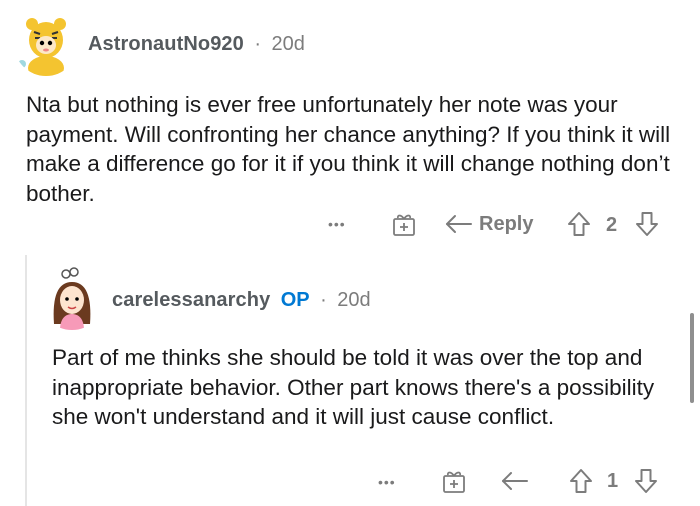 This screenshot has height=506, width=700. I want to click on avatar-tiger-icon, so click(46, 44).